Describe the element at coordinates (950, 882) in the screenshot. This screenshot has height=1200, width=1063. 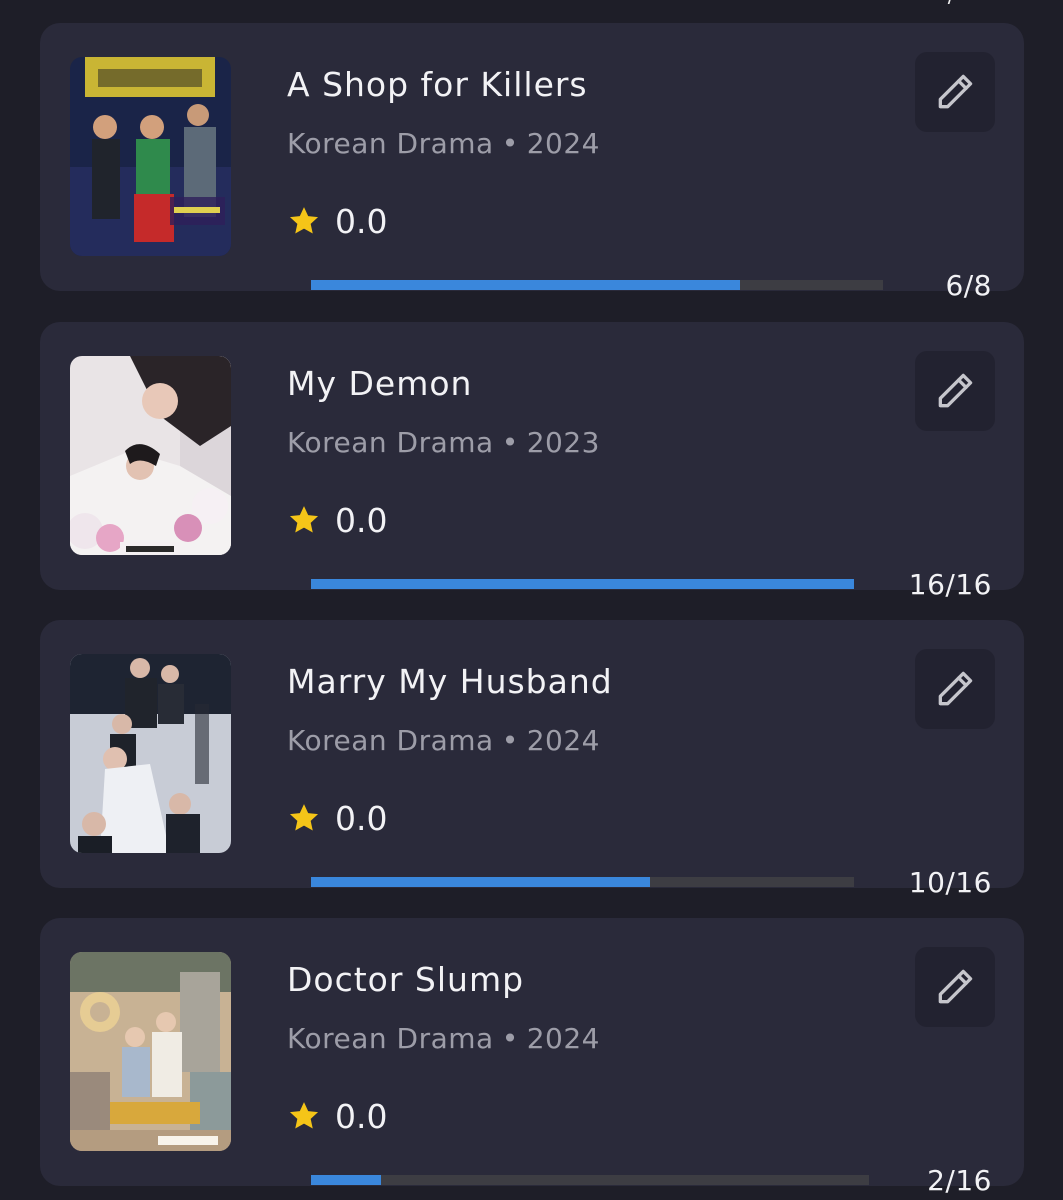
I see `episode-count: 10/16` at that location.